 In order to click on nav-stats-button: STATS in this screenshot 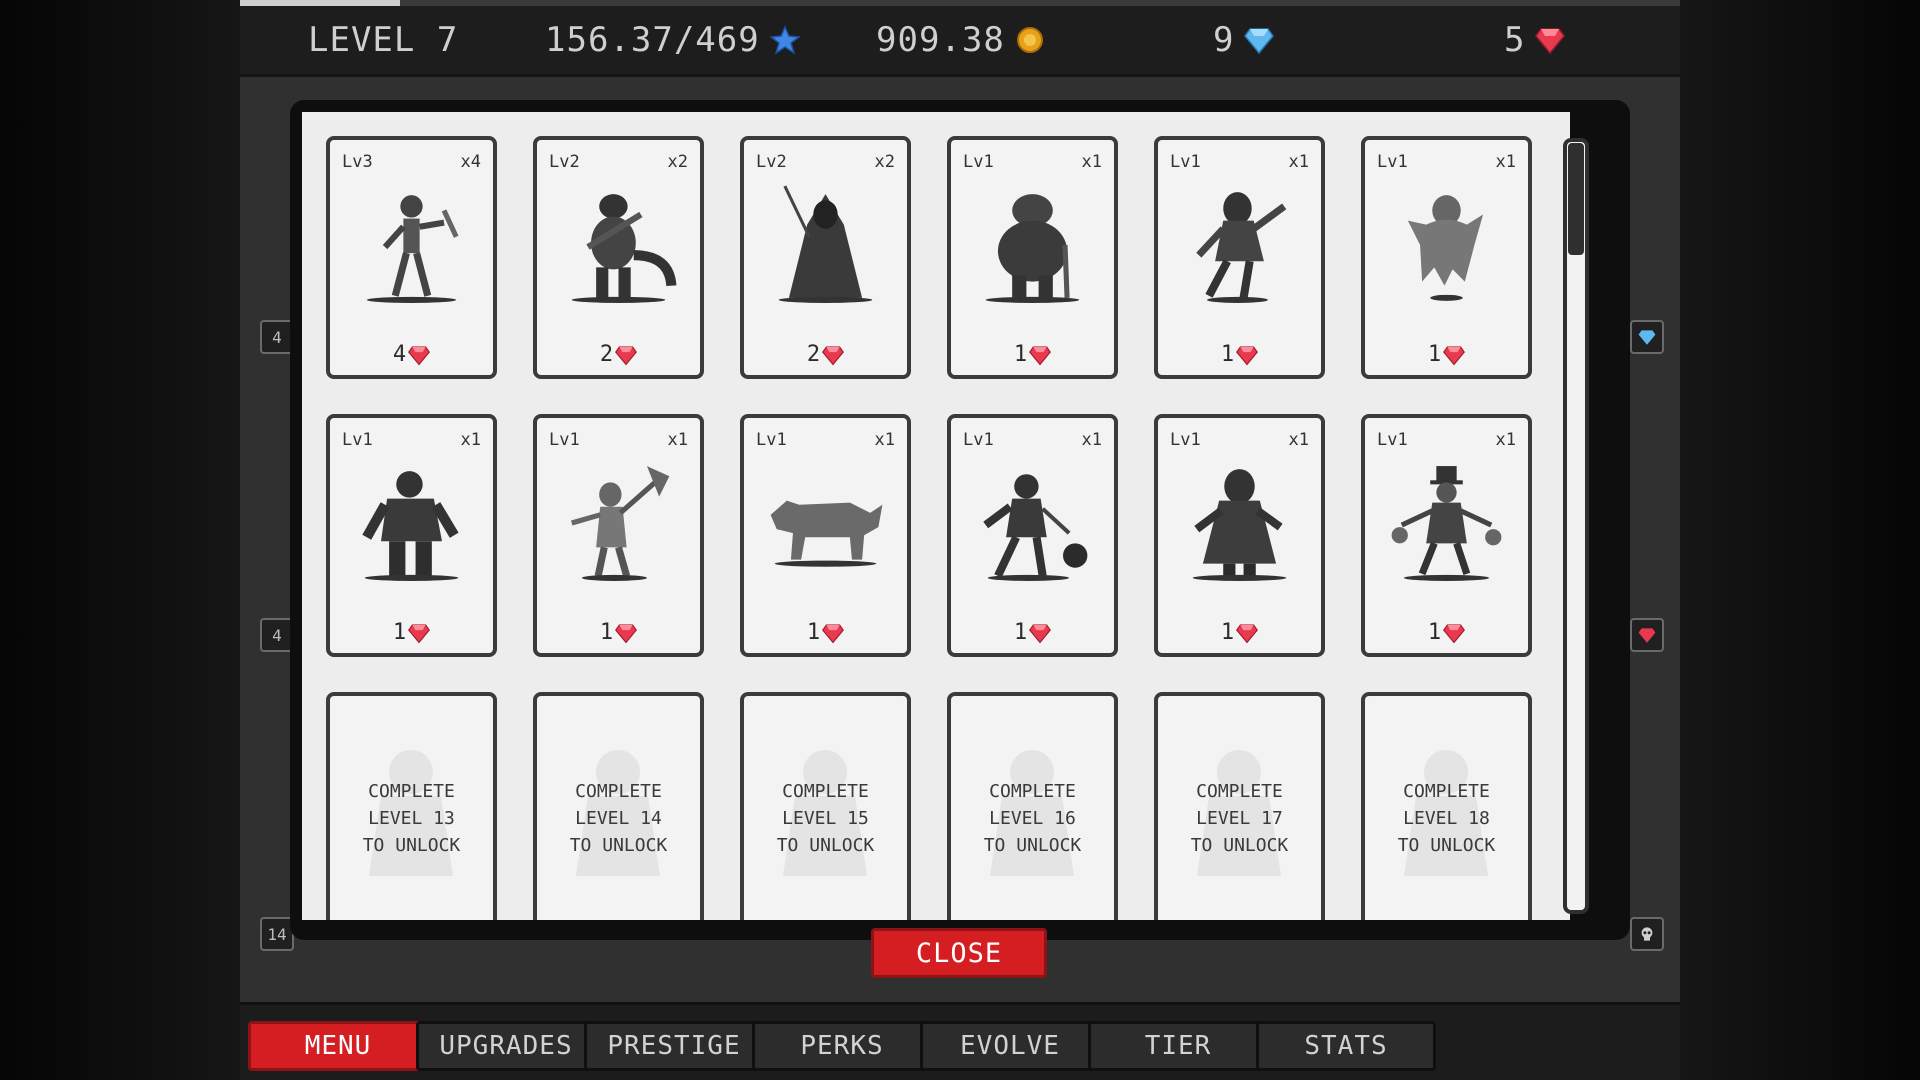, I will do `click(1346, 1046)`.